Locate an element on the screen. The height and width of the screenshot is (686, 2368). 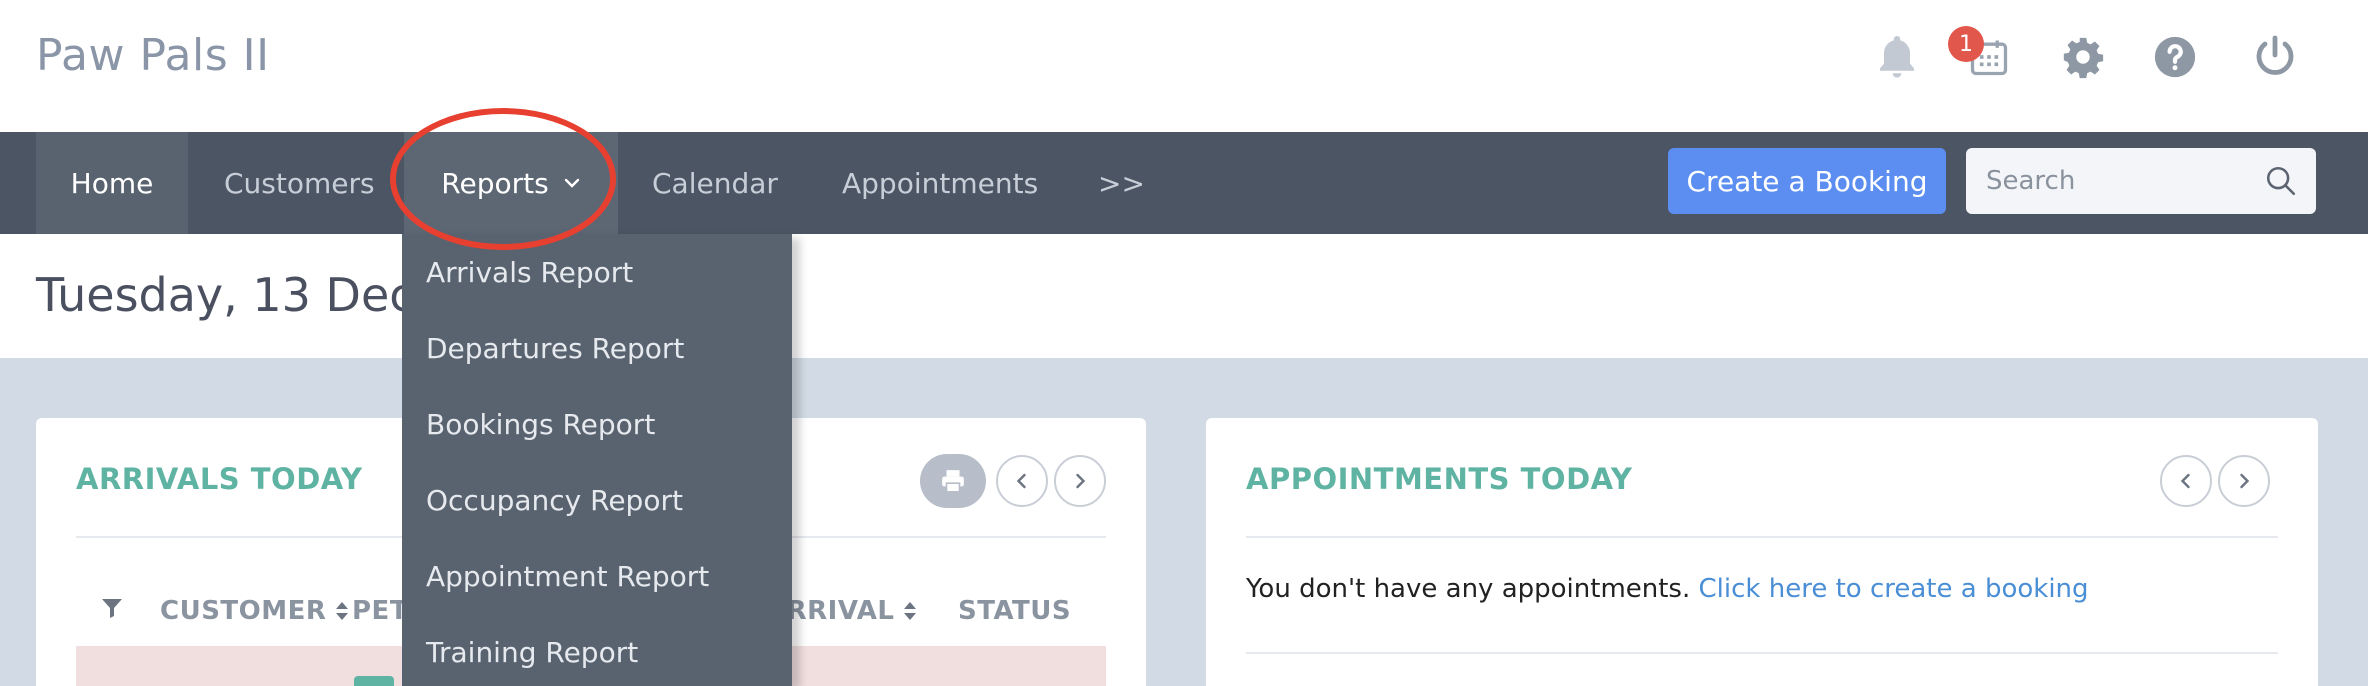
dropdown-item-bookings-report: Bookings Report is located at coordinates (540, 424).